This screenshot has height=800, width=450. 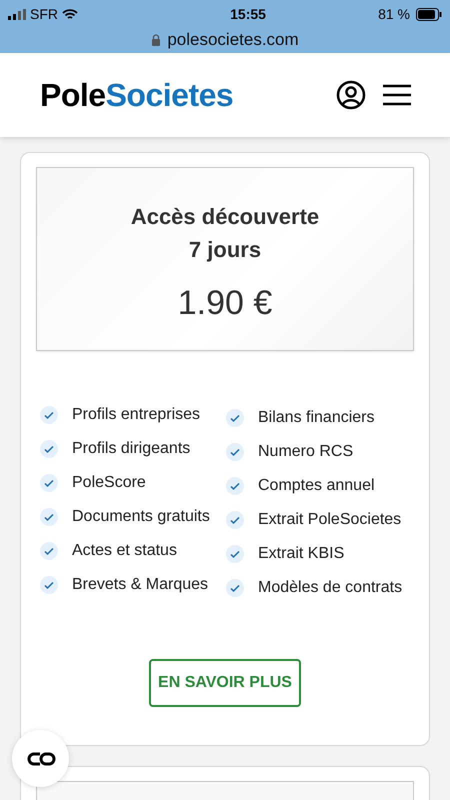 I want to click on feature-label: Extrait PoleSocietes, so click(x=330, y=520).